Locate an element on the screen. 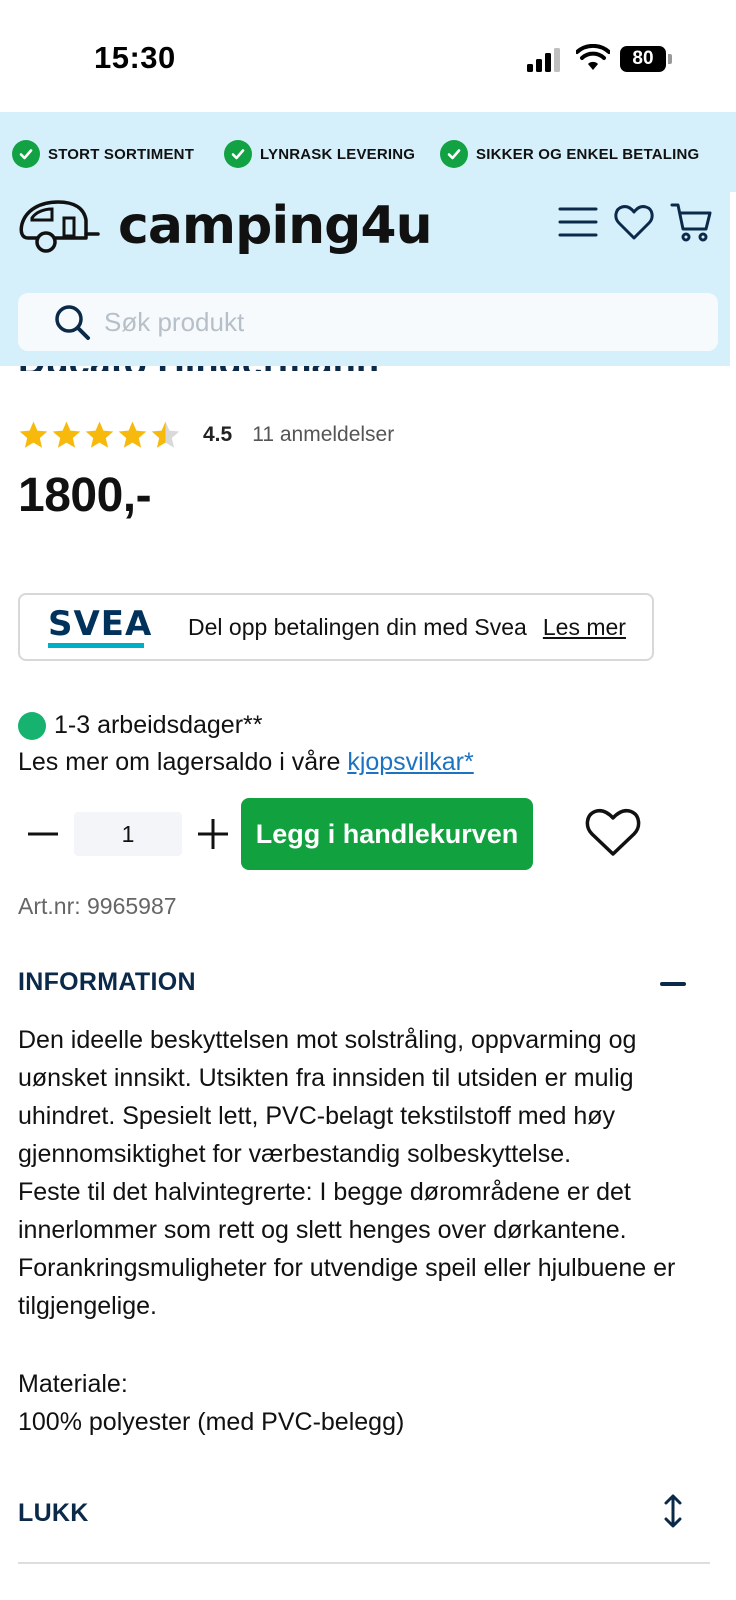 The width and height of the screenshot is (736, 1600). site-header: camping4u is located at coordinates (365, 279).